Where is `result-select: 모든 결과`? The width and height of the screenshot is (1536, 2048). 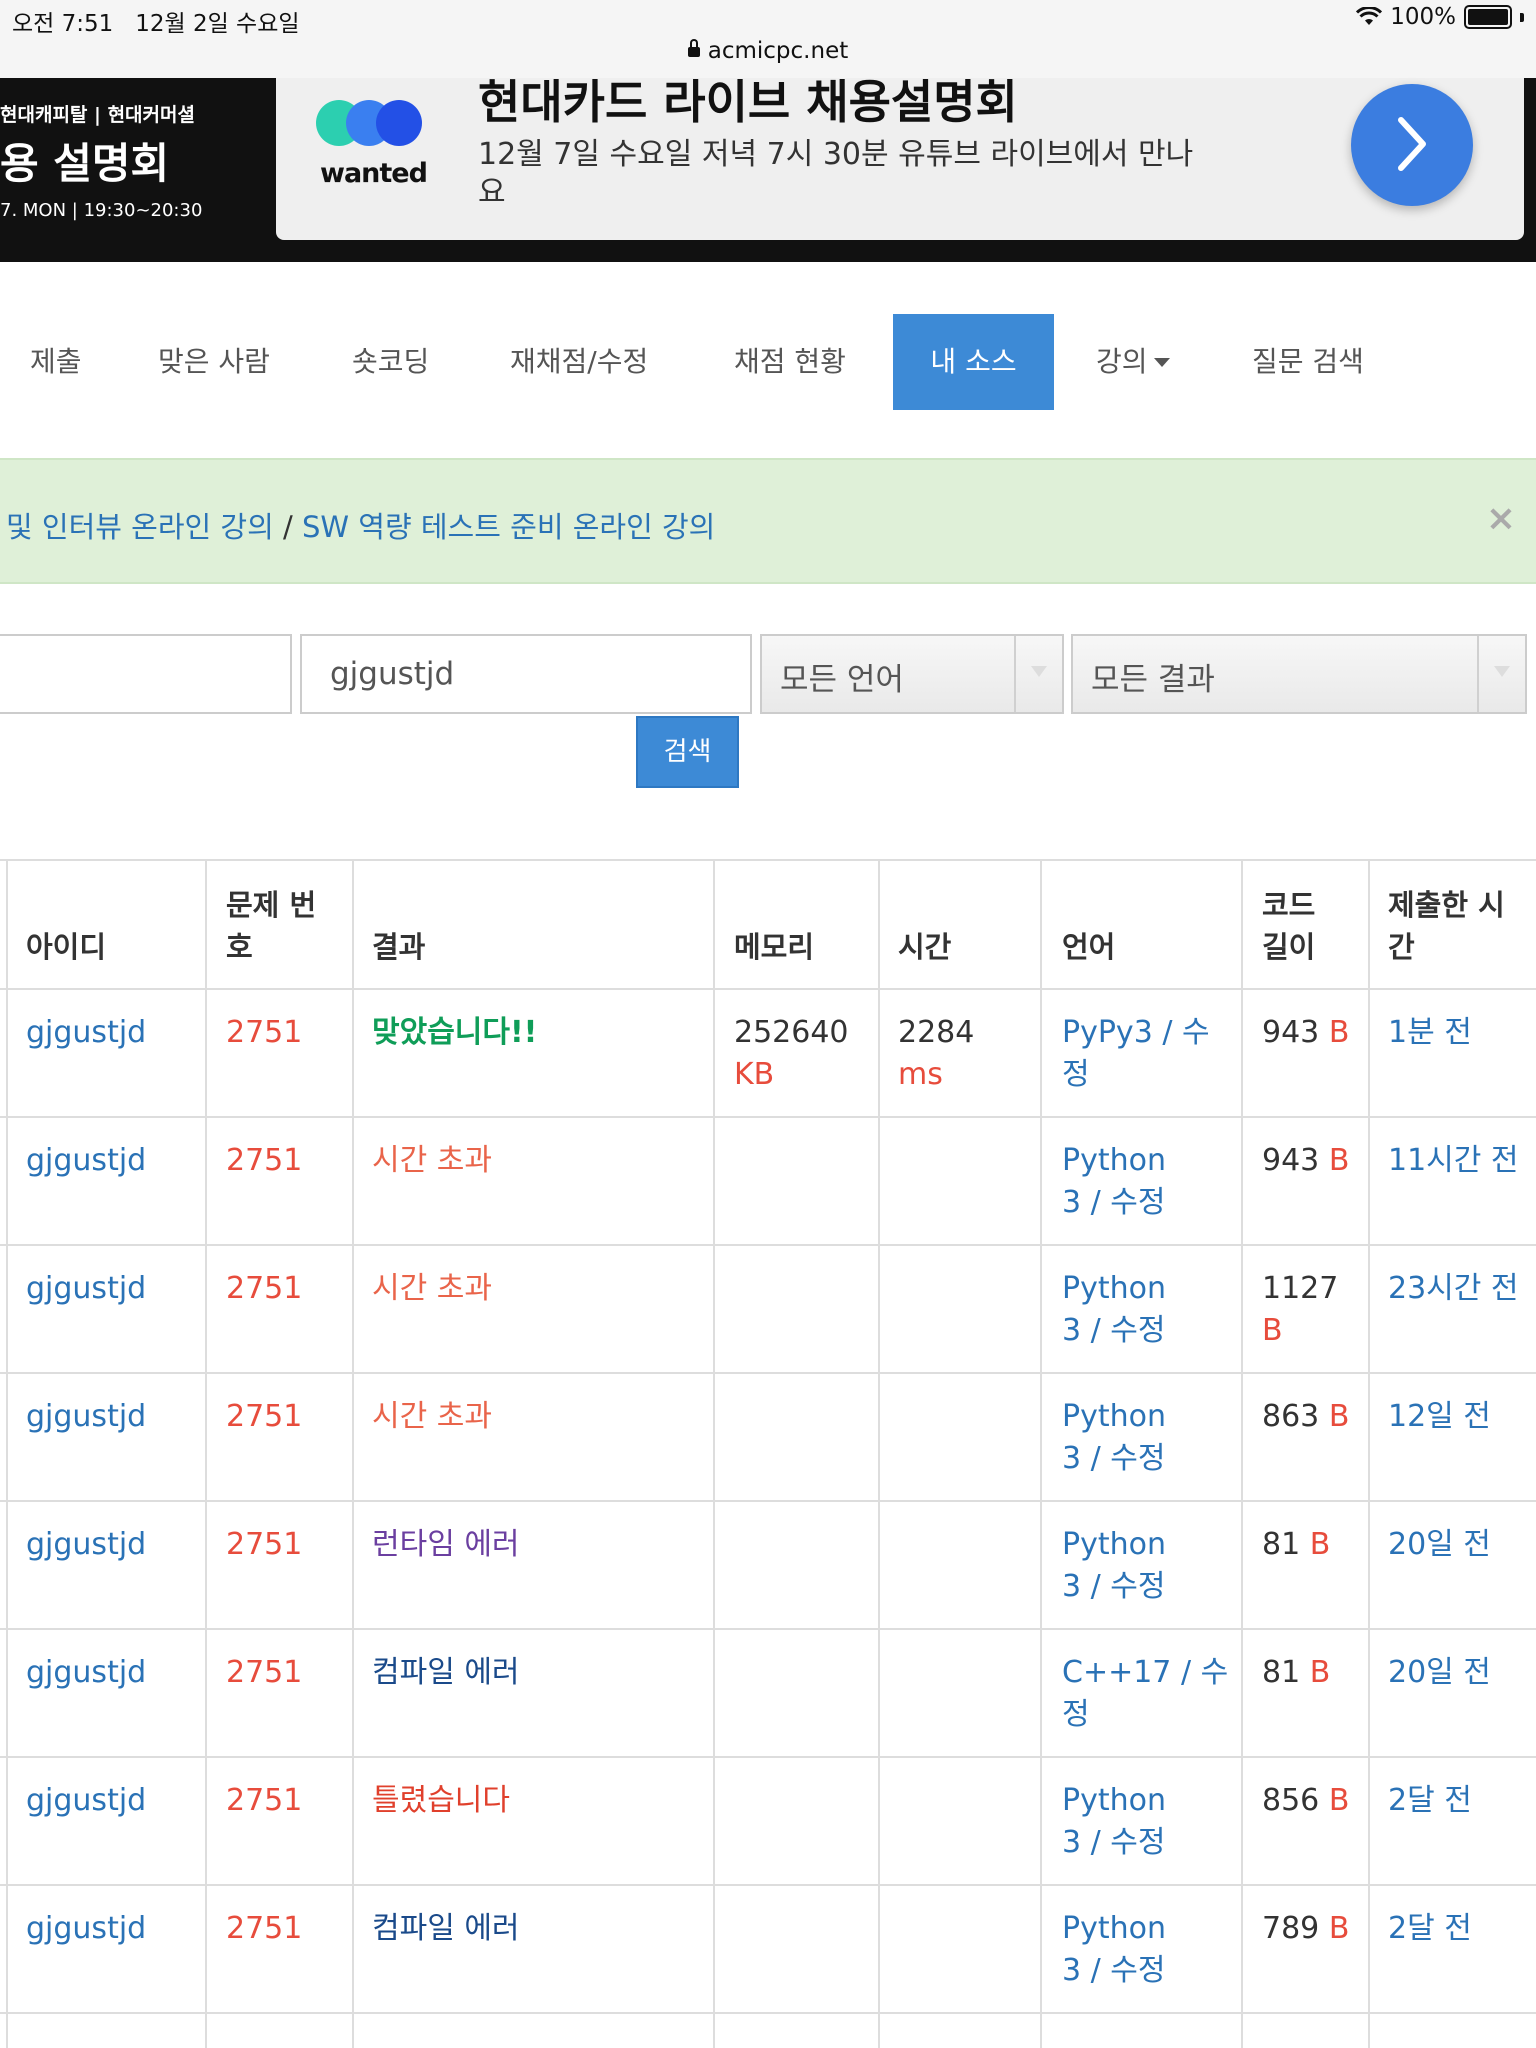
result-select: 모든 결과 is located at coordinates (1299, 674).